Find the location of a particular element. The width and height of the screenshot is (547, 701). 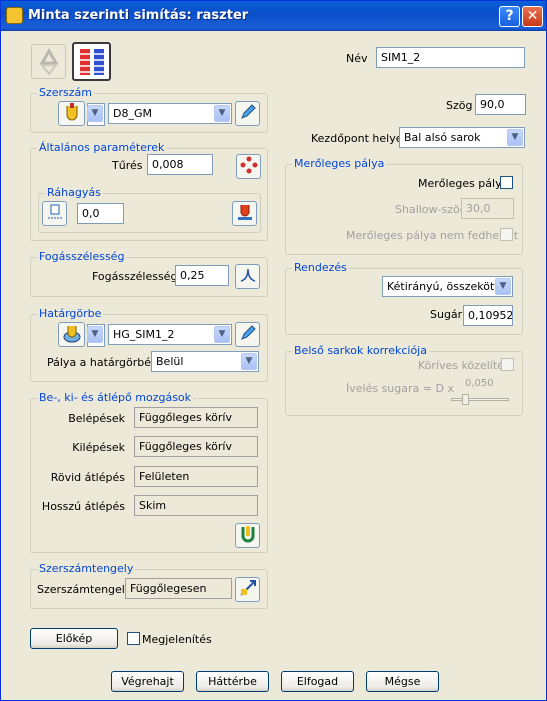

tool-type-dropdown: ▼ is located at coordinates (96, 114).